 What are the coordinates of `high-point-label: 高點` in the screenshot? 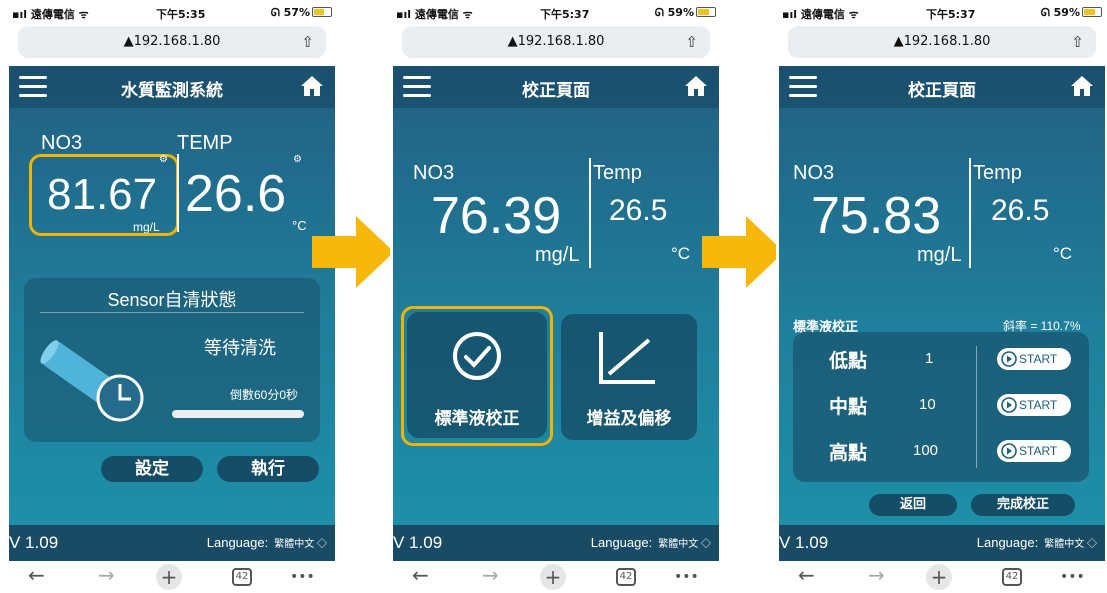 It's located at (848, 453).